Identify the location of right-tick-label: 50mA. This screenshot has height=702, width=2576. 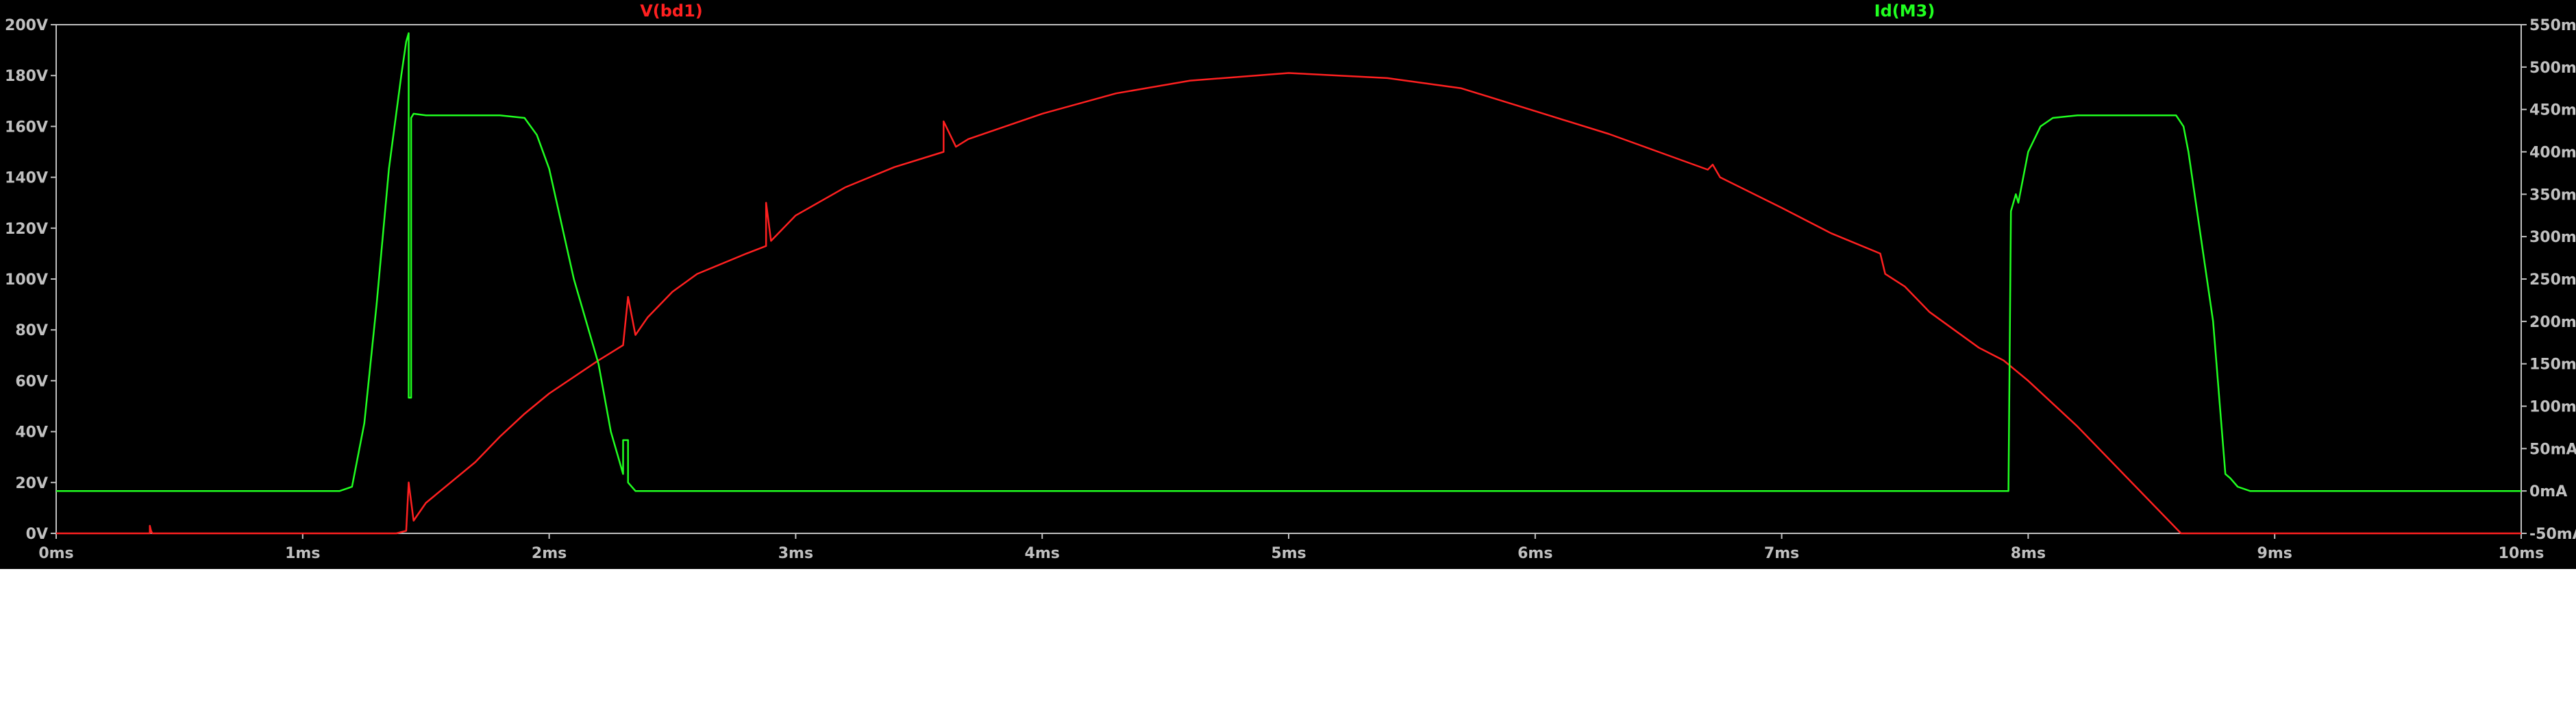
(2552, 449).